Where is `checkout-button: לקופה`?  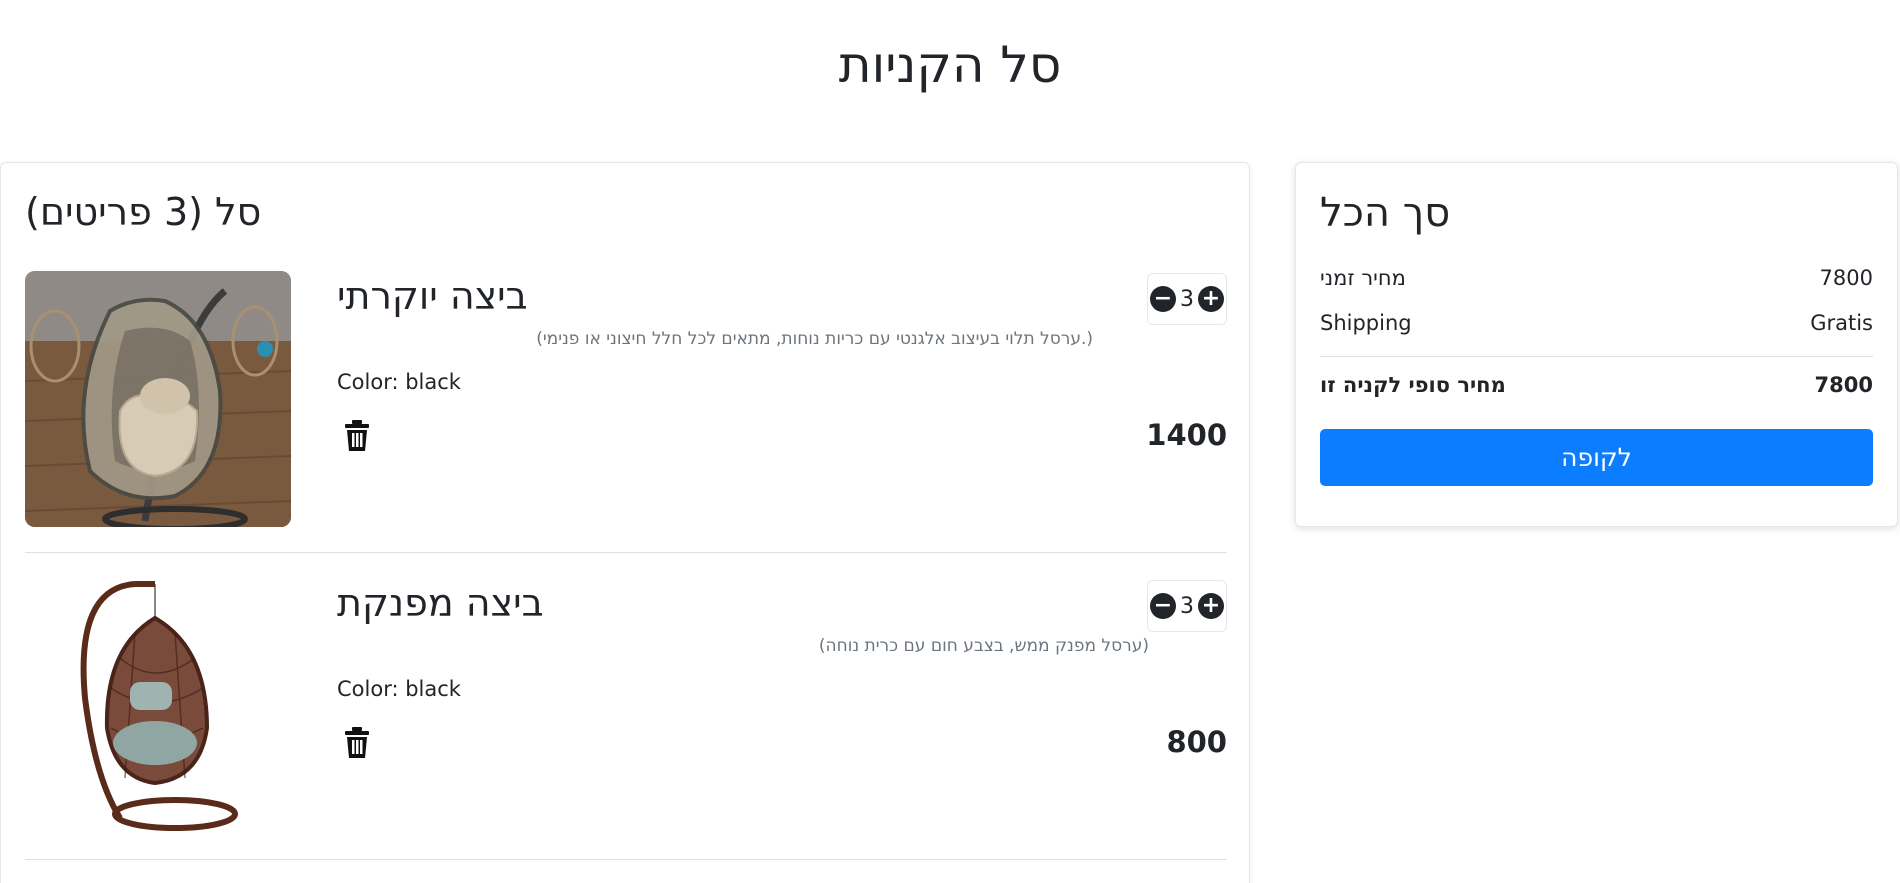 checkout-button: לקופה is located at coordinates (1596, 457).